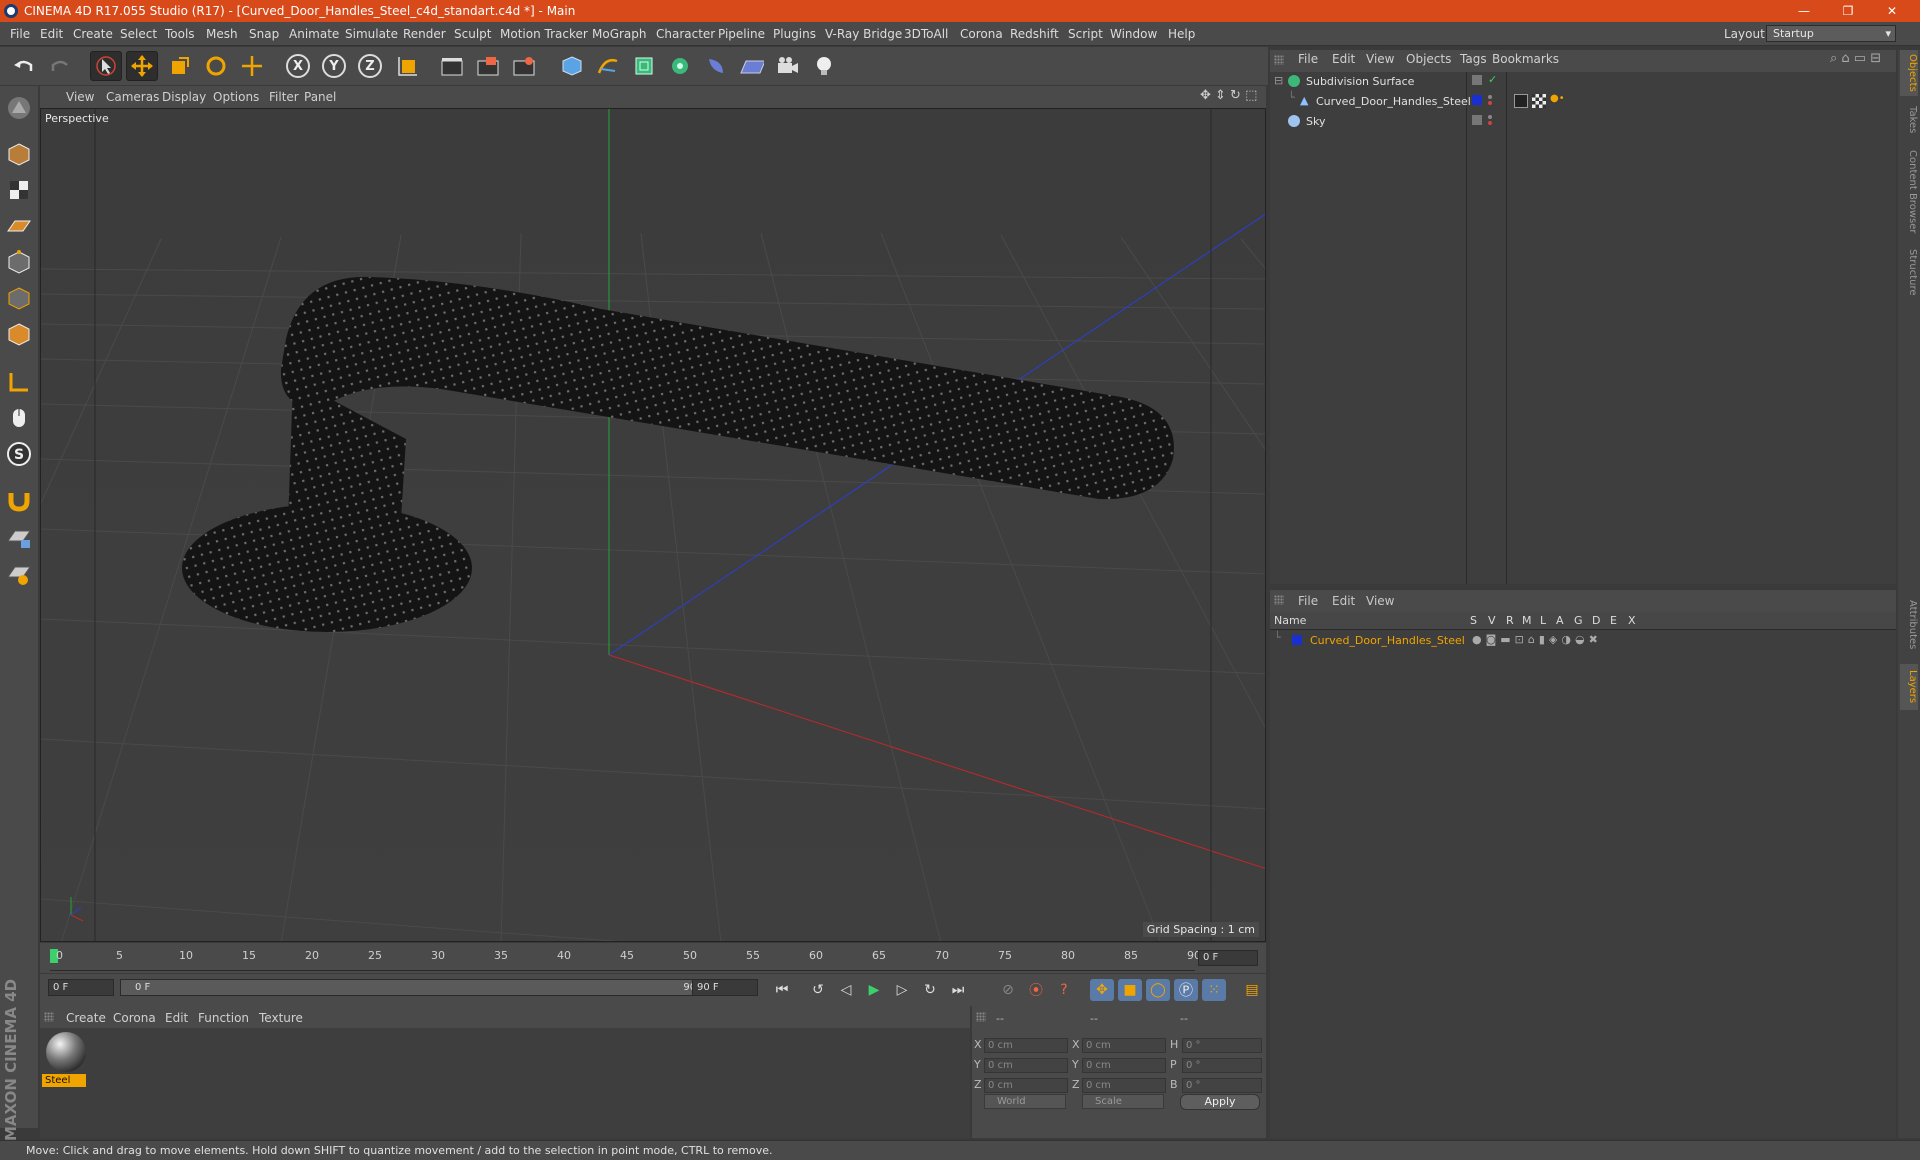 This screenshot has height=1160, width=1920. What do you see at coordinates (106, 66) in the screenshot?
I see `live-selection-button` at bounding box center [106, 66].